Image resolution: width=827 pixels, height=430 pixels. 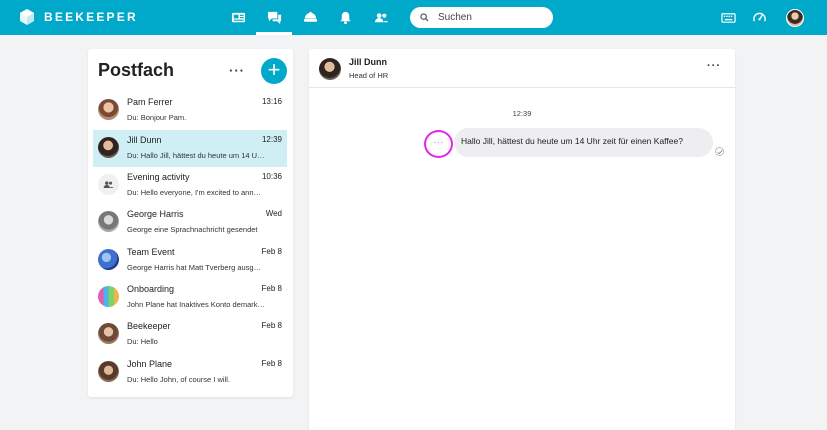 I want to click on conversation-name: Team Event, so click(x=151, y=252).